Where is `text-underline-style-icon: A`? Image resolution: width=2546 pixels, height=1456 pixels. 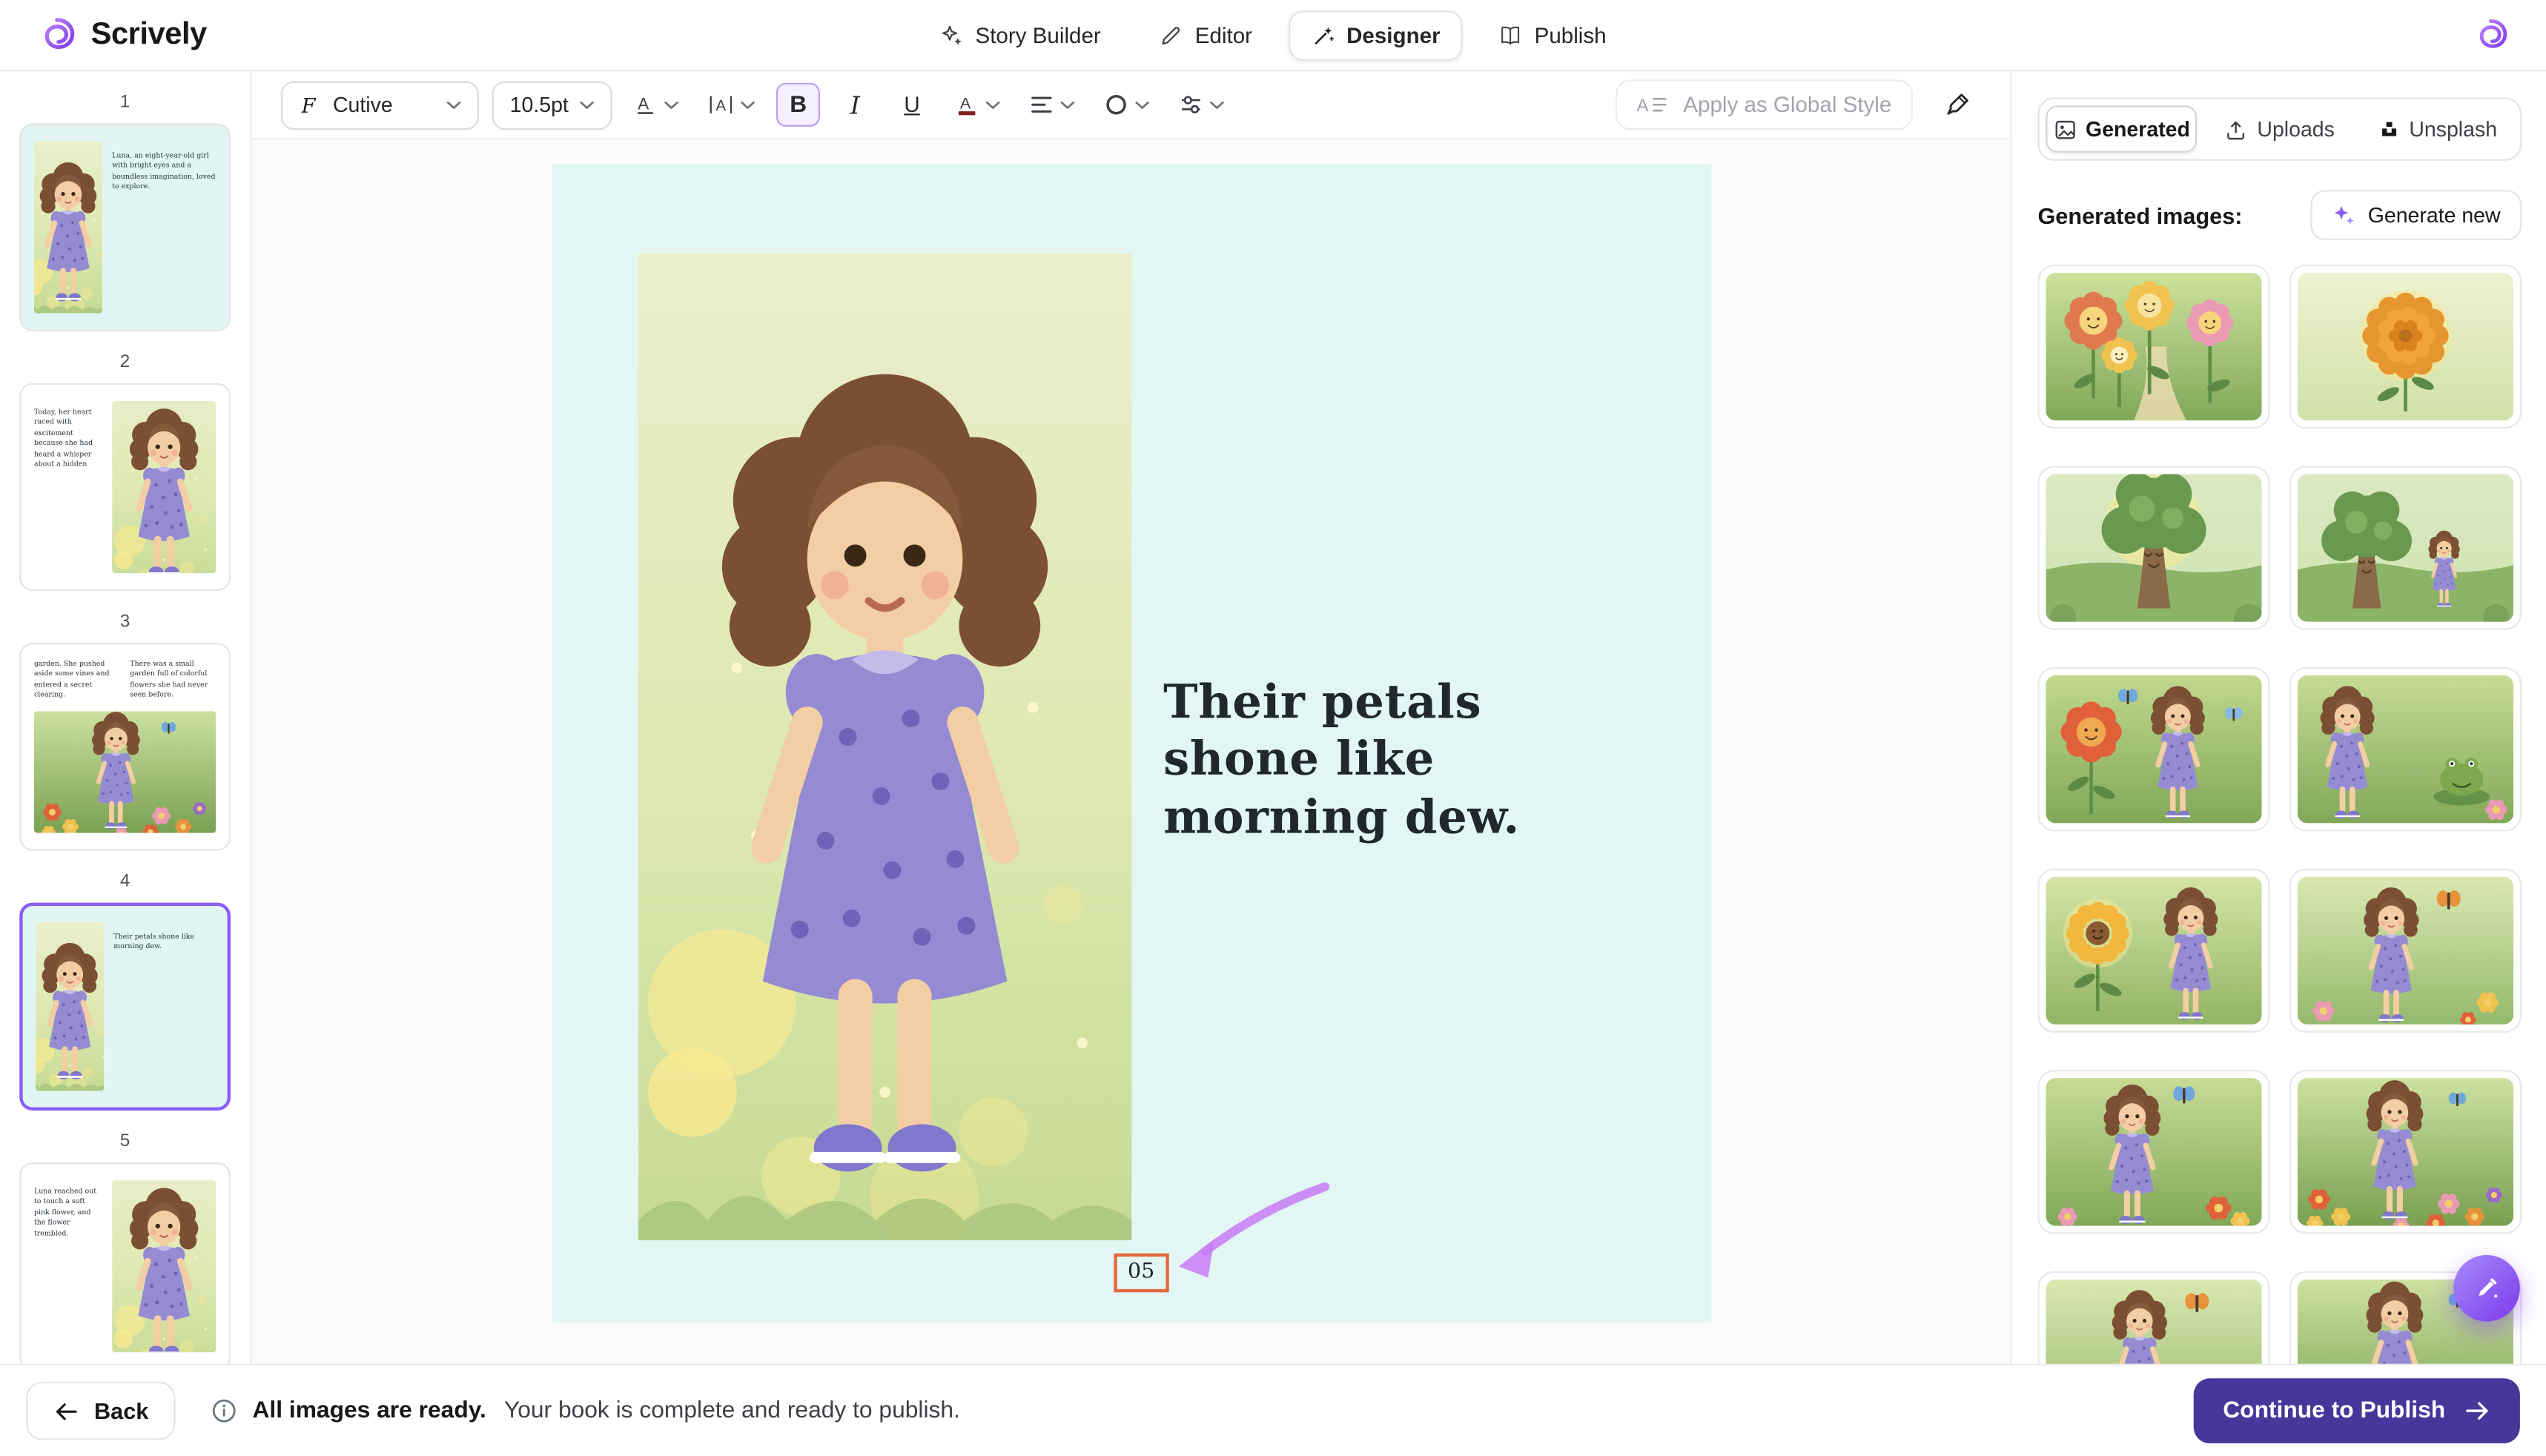
text-underline-style-icon: A is located at coordinates (646, 105).